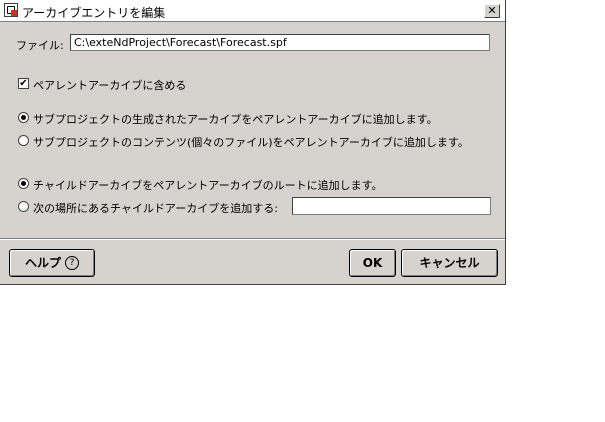 The image size is (605, 422). What do you see at coordinates (11, 10) in the screenshot?
I see `app-icon` at bounding box center [11, 10].